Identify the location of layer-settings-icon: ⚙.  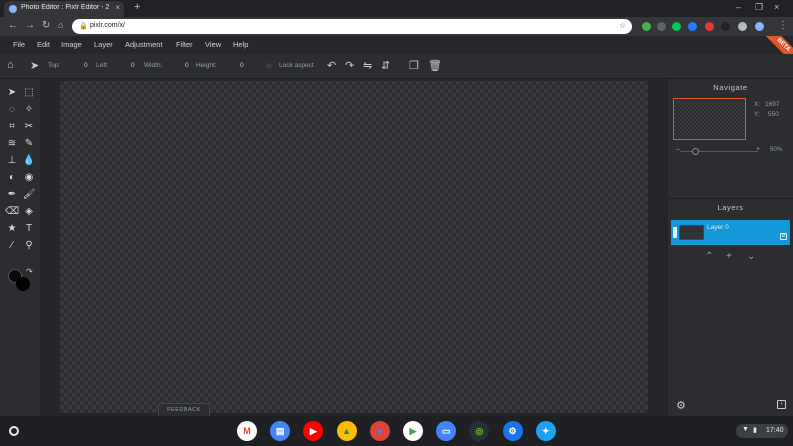
(783, 236).